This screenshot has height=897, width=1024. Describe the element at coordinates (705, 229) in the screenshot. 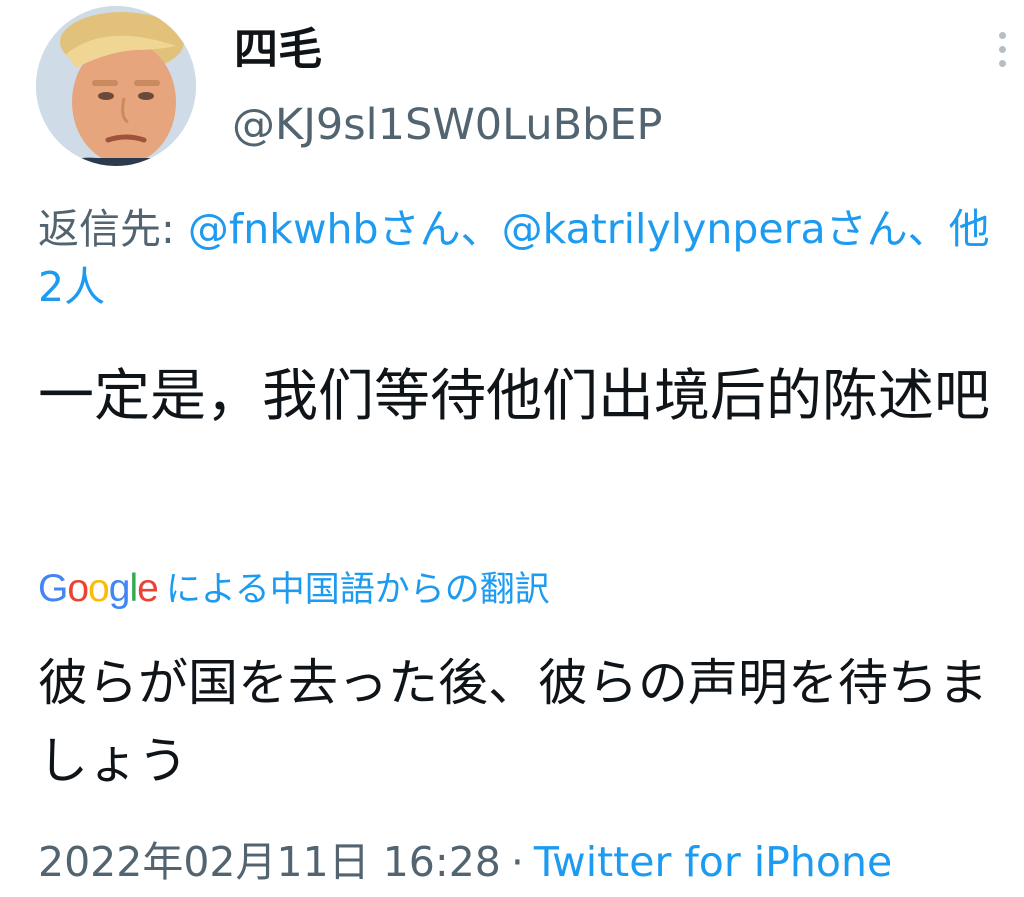

I see `mention-link-2: @katrilylynperaさん` at that location.